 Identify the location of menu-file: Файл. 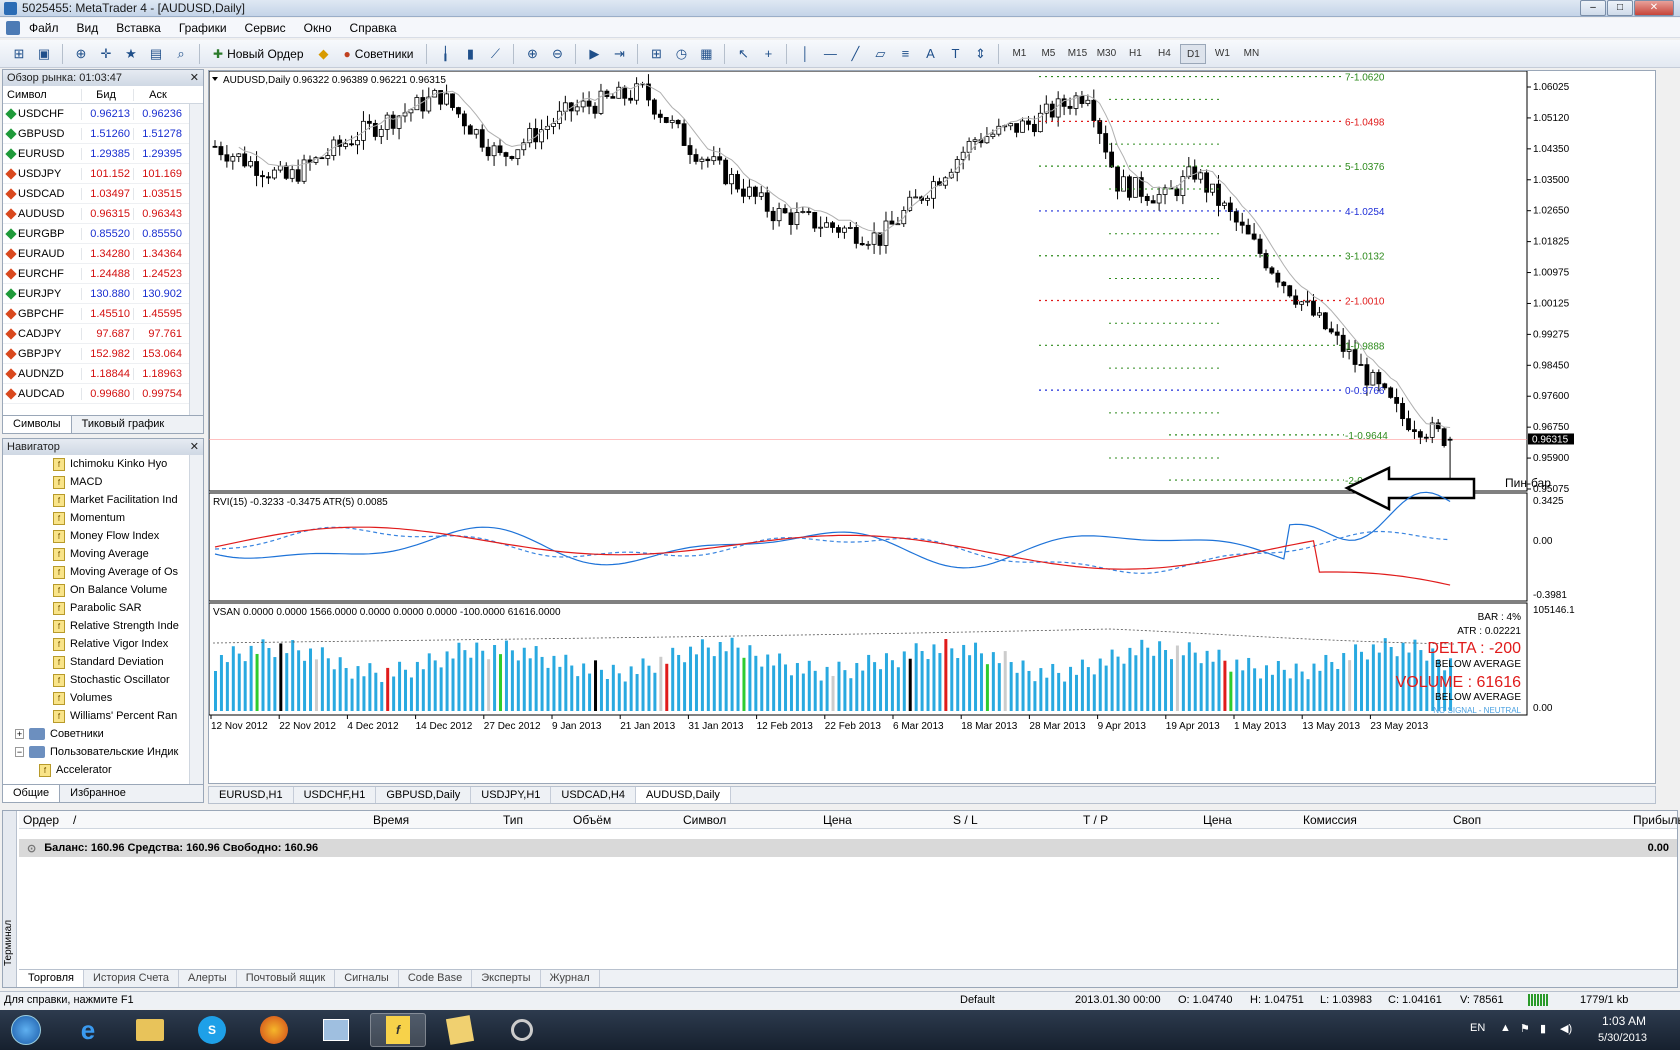
(44, 28).